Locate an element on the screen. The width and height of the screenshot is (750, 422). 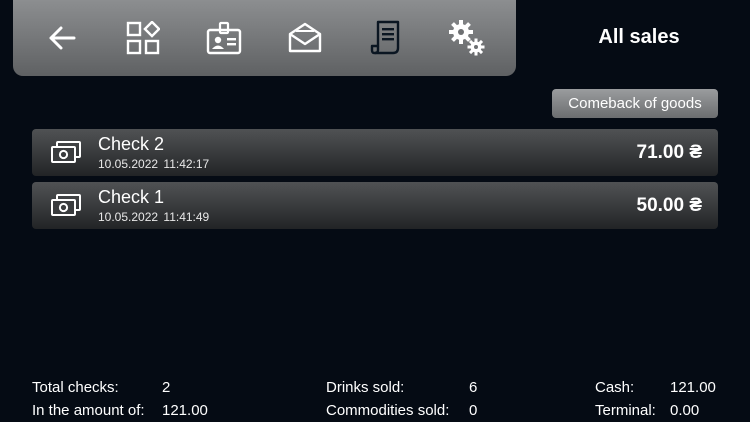
check-time: 11:41:49 is located at coordinates (186, 217).